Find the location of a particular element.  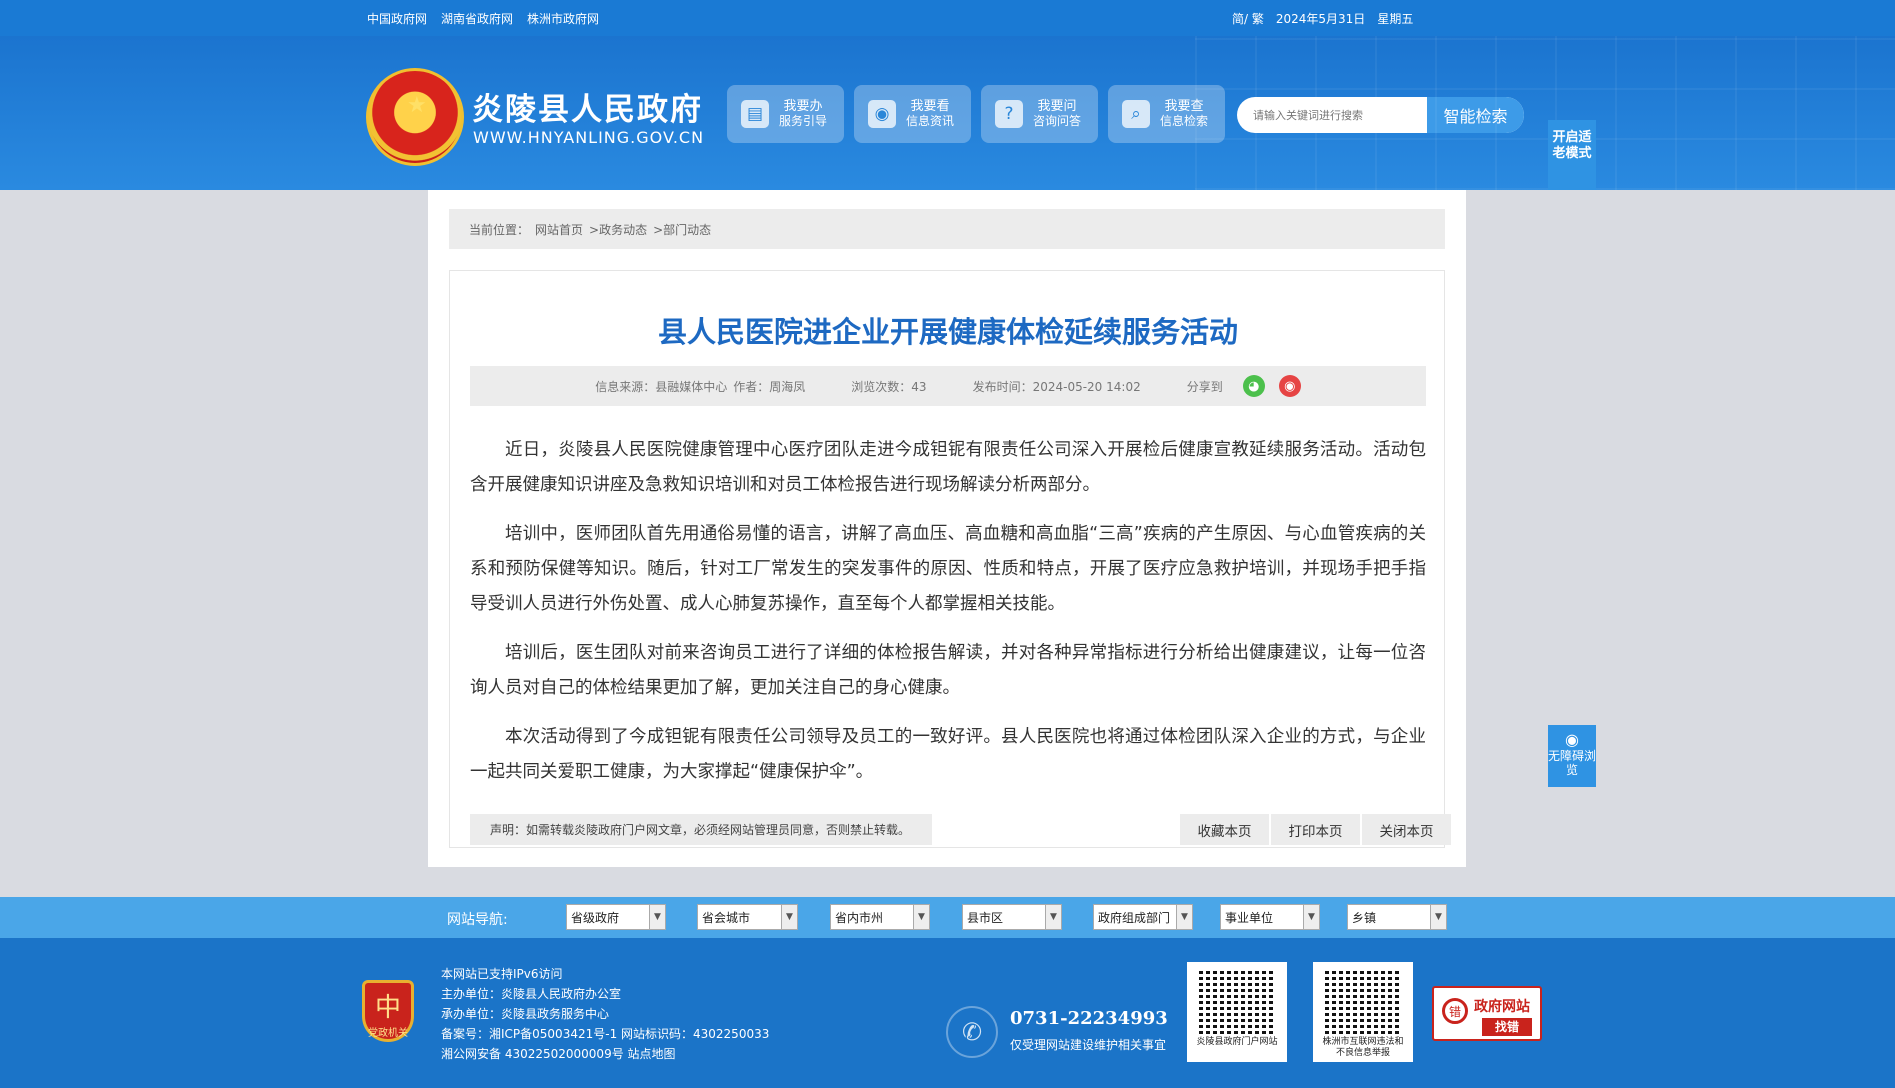

phone-note: 仅受理网站建设维护相关事宜 is located at coordinates (1088, 1045).